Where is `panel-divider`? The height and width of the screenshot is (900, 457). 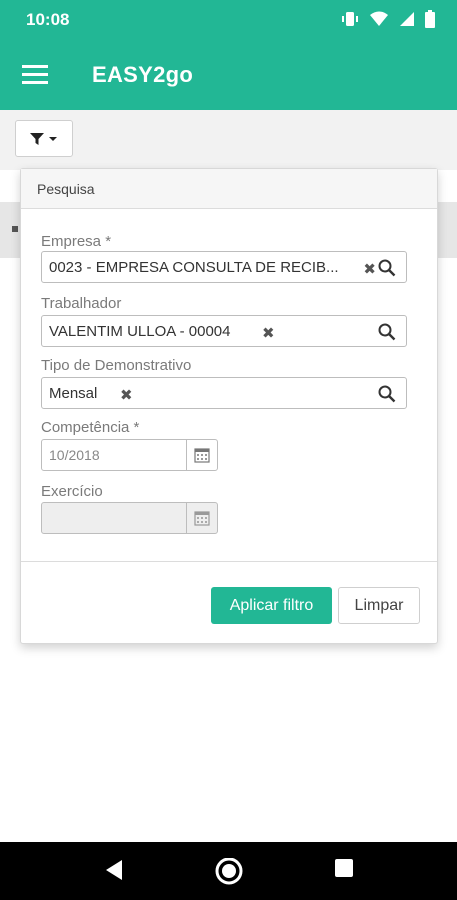 panel-divider is located at coordinates (229, 561).